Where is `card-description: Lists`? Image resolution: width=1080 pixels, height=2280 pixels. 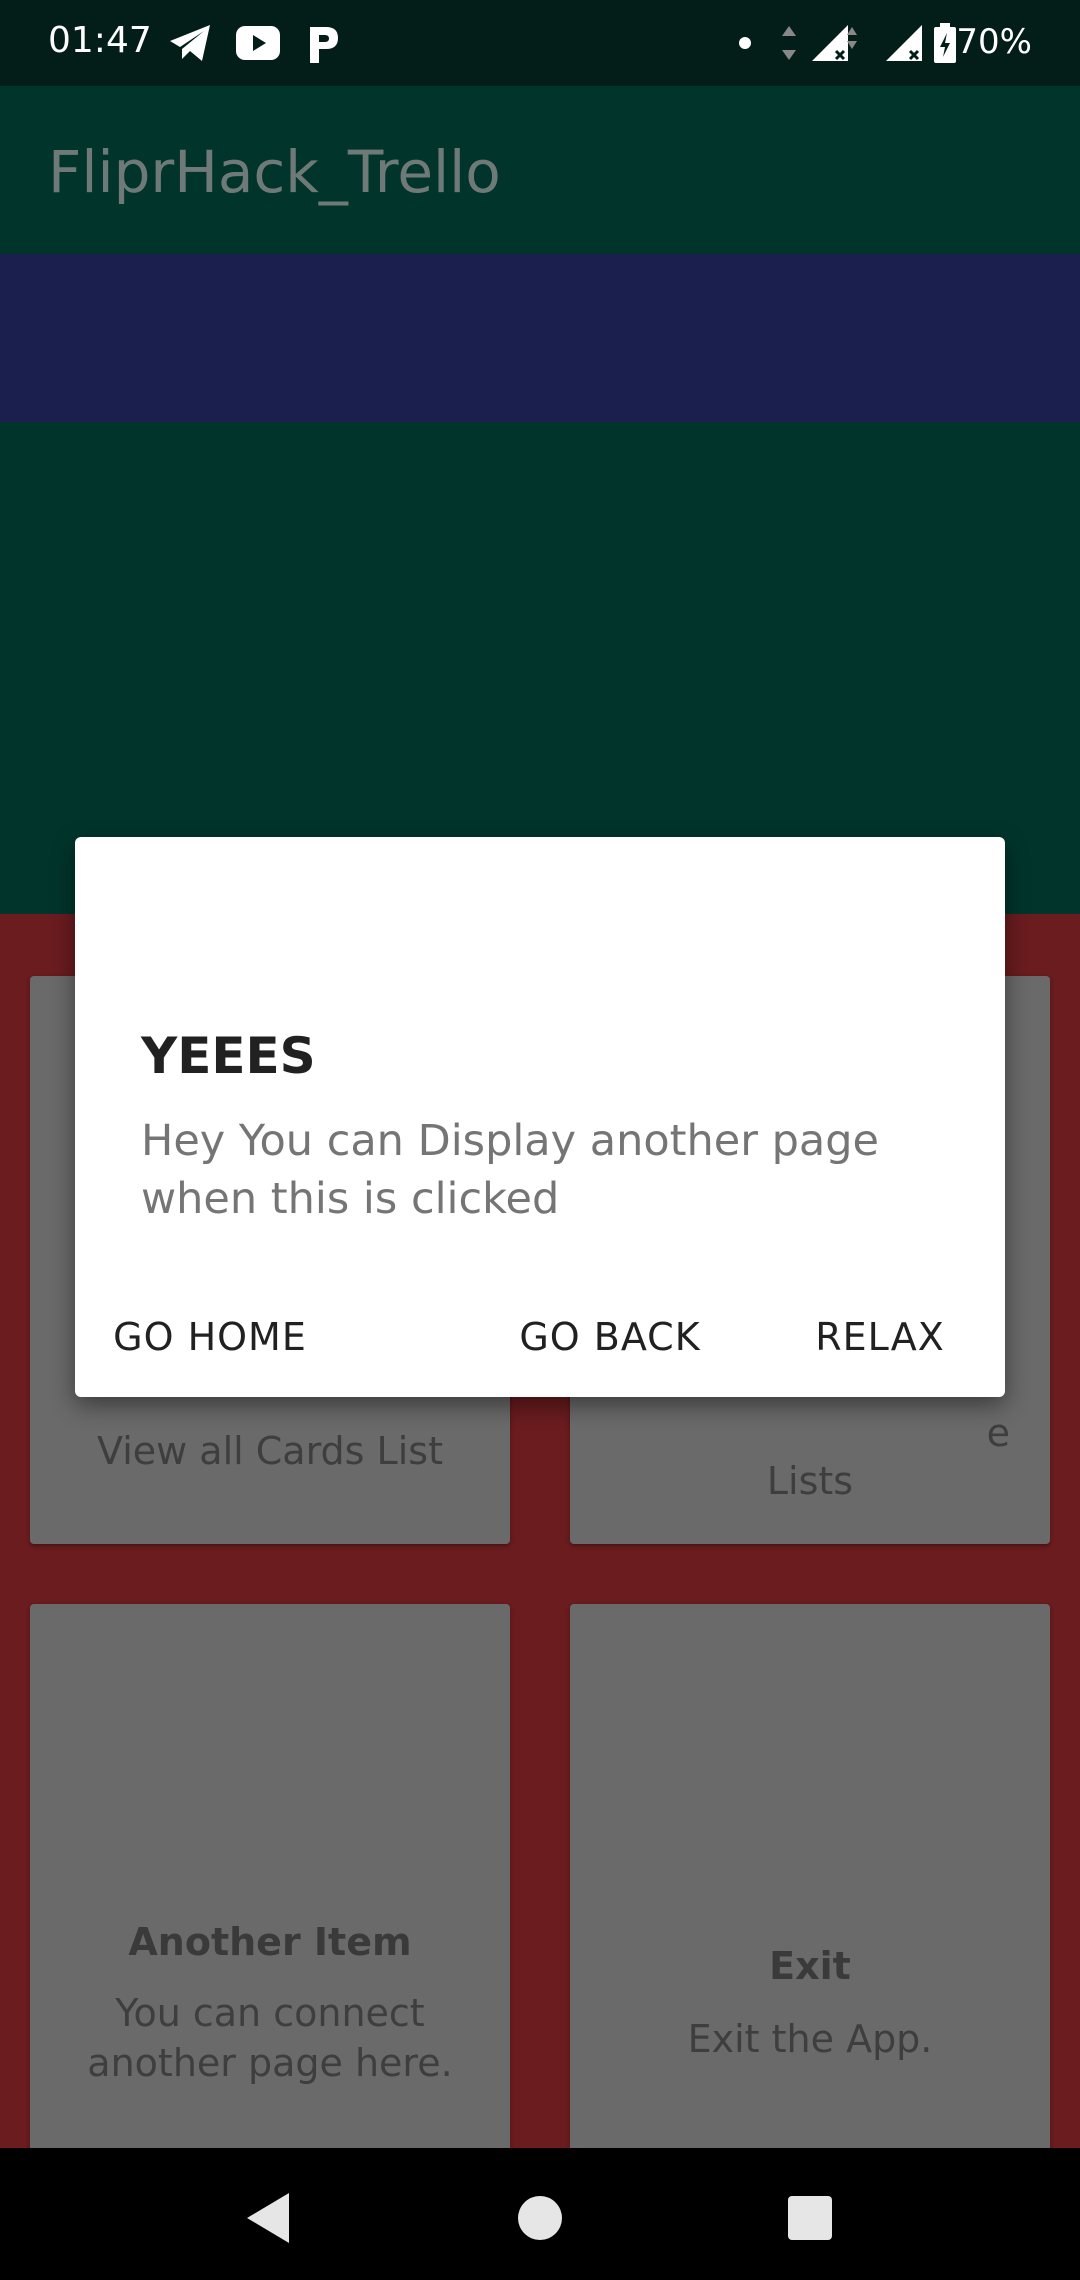
card-description: Lists is located at coordinates (810, 1481).